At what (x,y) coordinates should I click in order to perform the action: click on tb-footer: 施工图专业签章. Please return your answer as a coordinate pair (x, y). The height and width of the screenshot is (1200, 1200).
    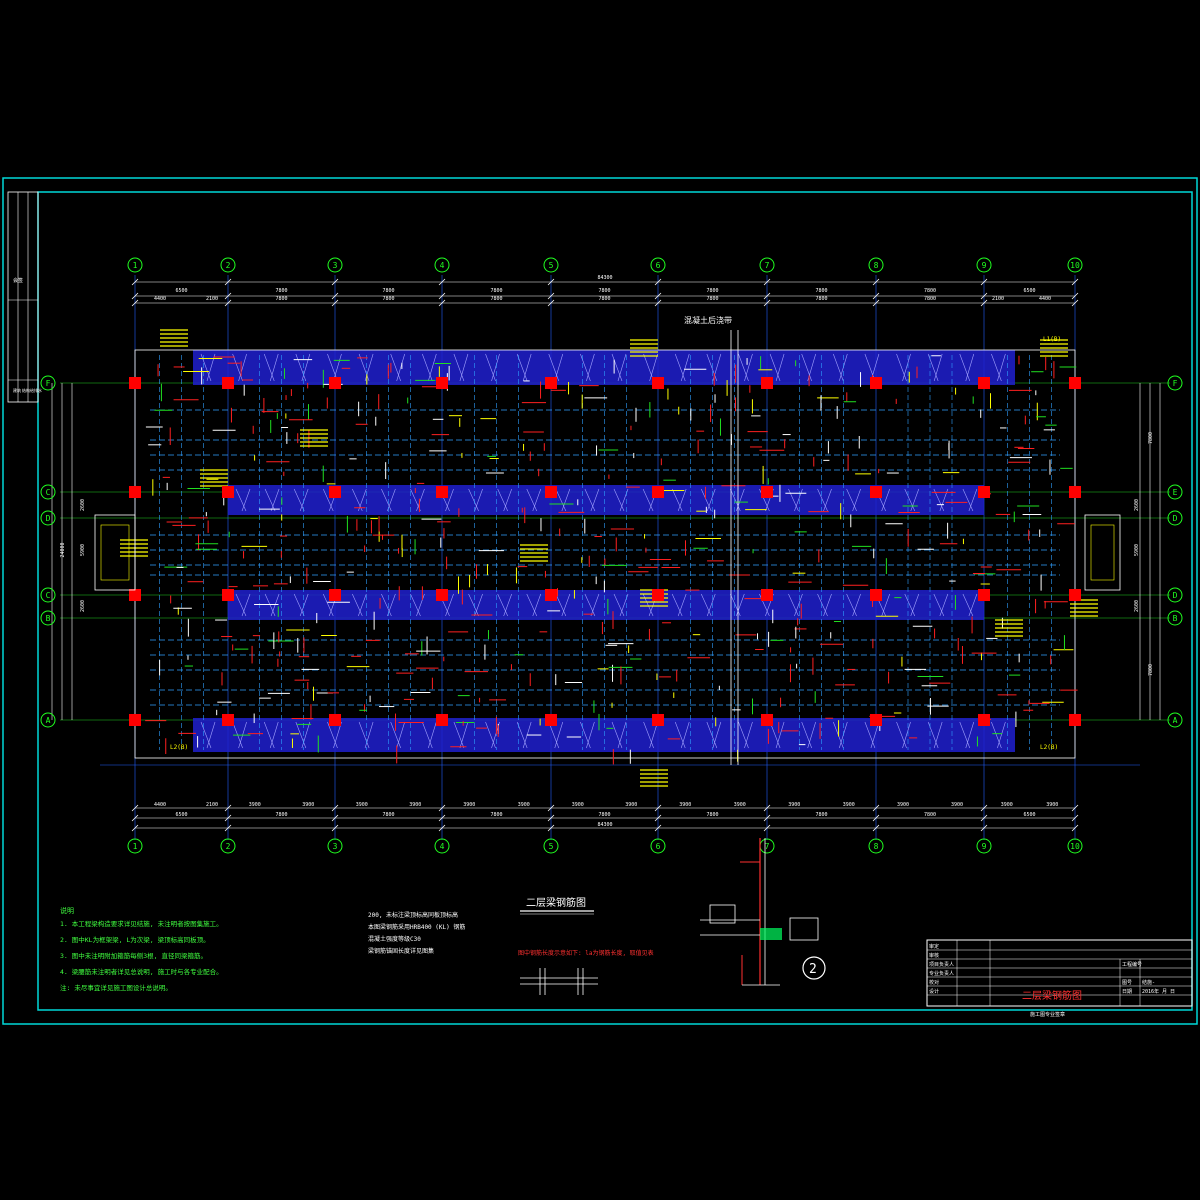
    Looking at the image, I should click on (1047, 1014).